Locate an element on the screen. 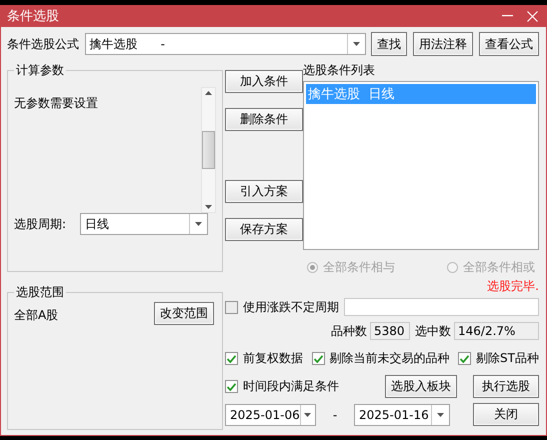  change-range-button: 改变范围 is located at coordinates (184, 313).